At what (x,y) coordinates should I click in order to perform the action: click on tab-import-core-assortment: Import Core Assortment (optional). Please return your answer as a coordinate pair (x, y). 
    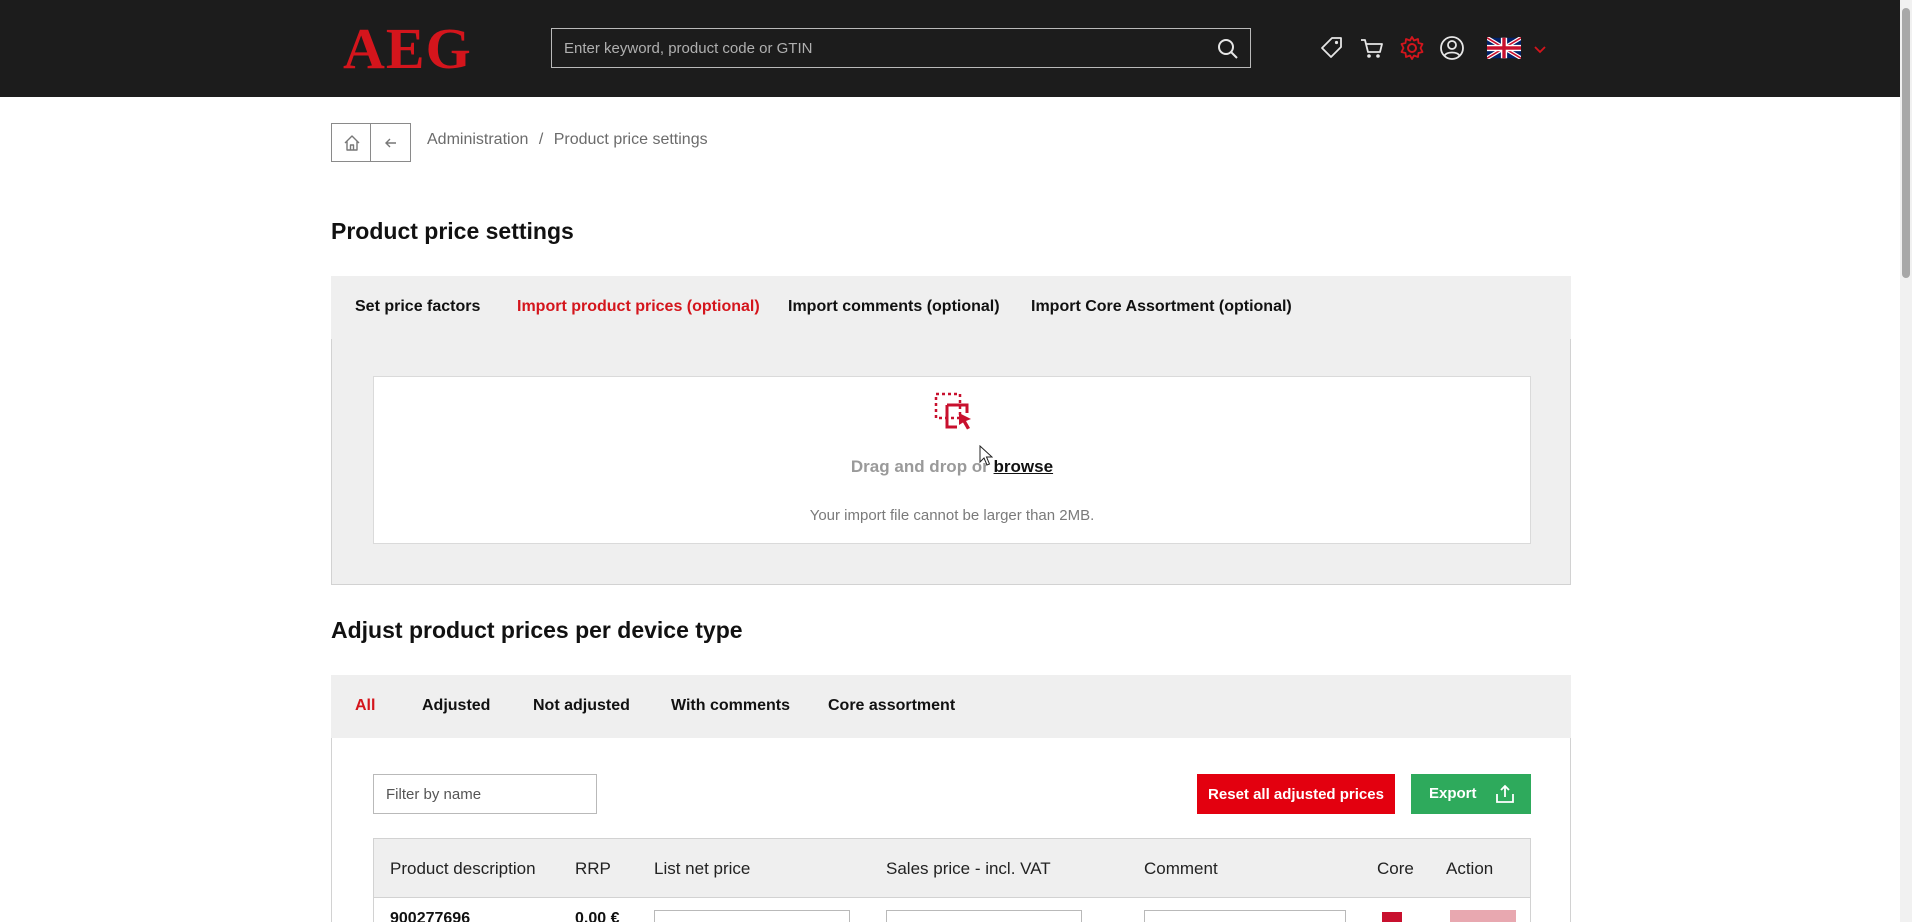
    Looking at the image, I should click on (1161, 307).